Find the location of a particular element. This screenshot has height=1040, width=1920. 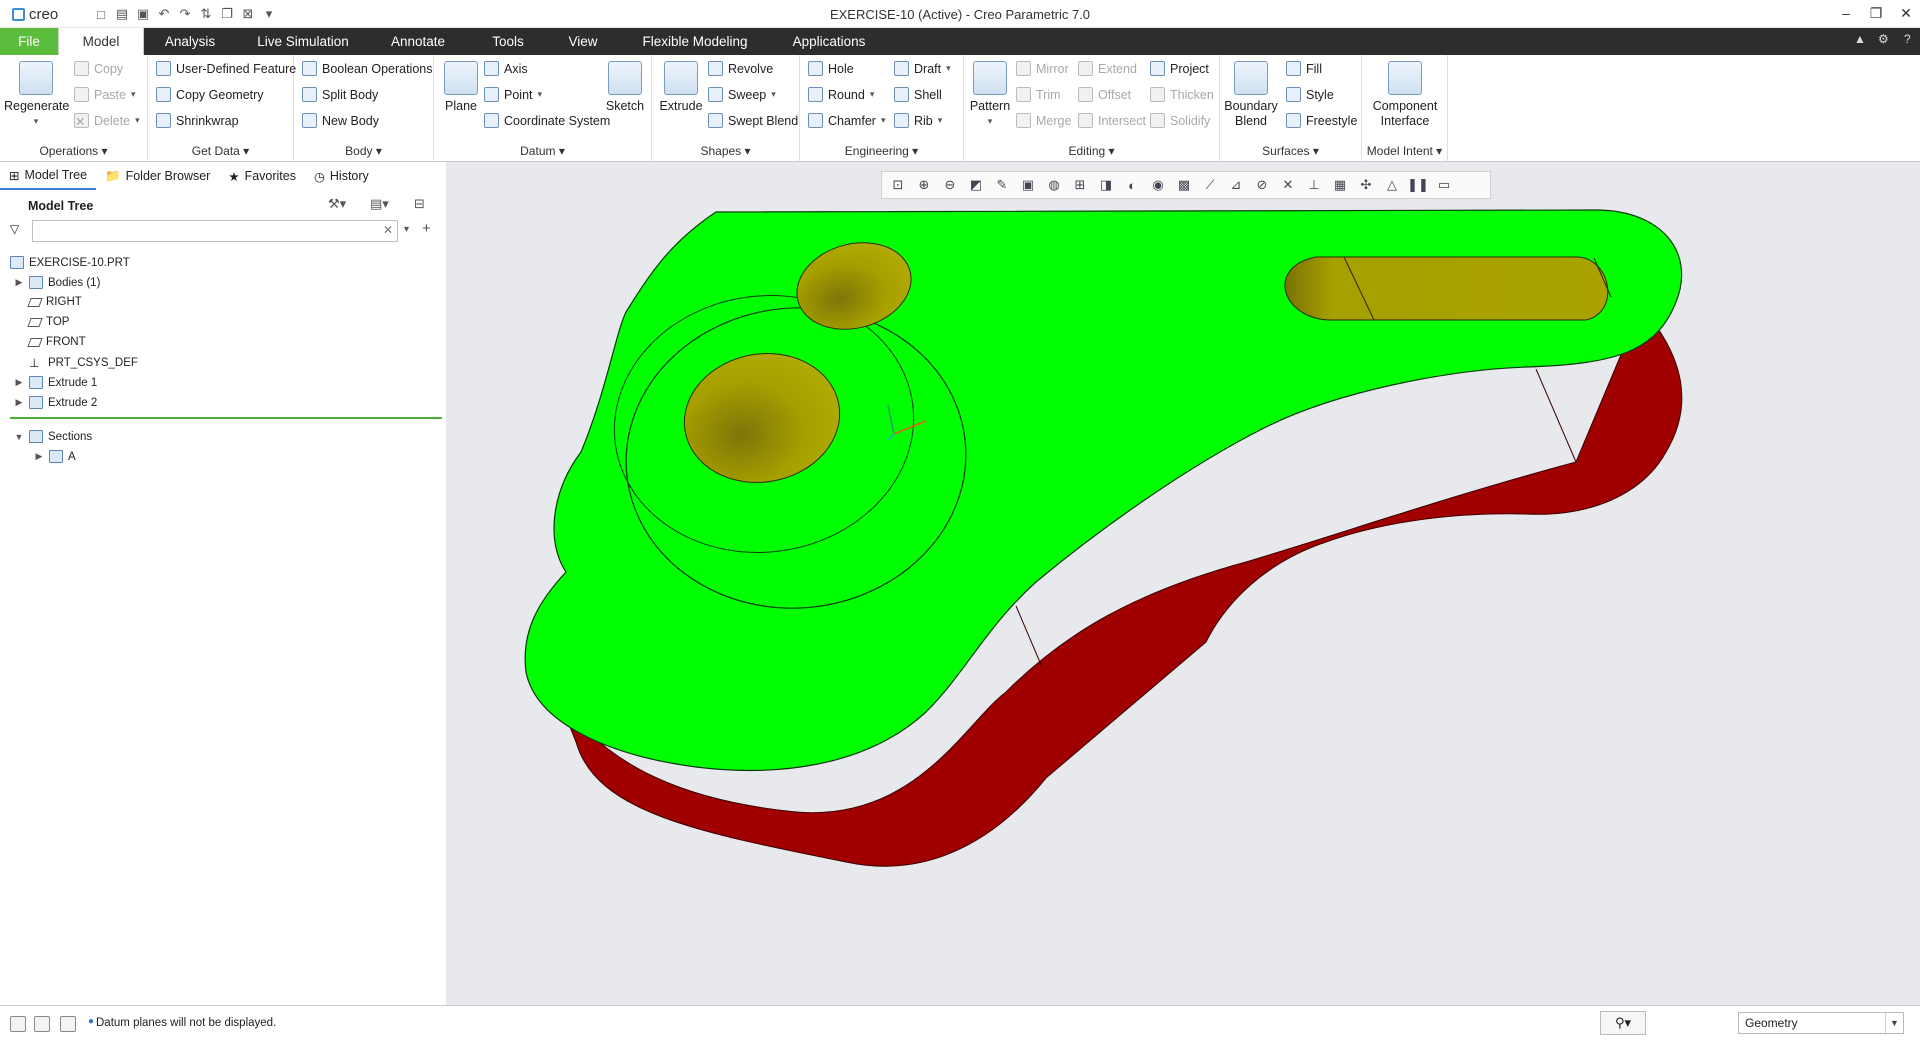

plane-button: Plane is located at coordinates (461, 87).